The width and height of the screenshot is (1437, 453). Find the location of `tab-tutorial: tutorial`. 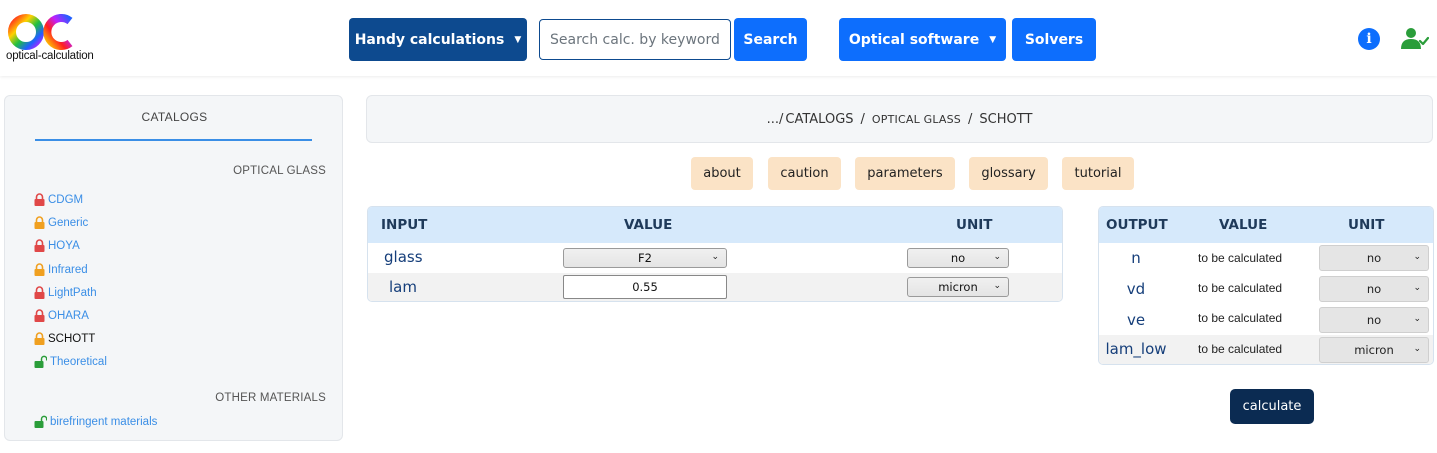

tab-tutorial: tutorial is located at coordinates (1098, 173).